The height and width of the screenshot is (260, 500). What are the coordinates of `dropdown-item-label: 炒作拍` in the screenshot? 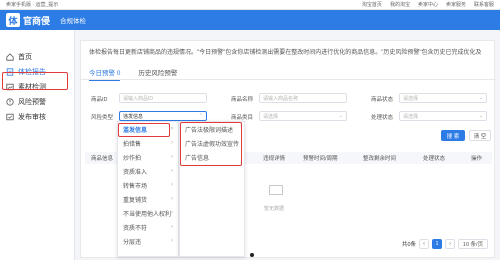 It's located at (132, 158).